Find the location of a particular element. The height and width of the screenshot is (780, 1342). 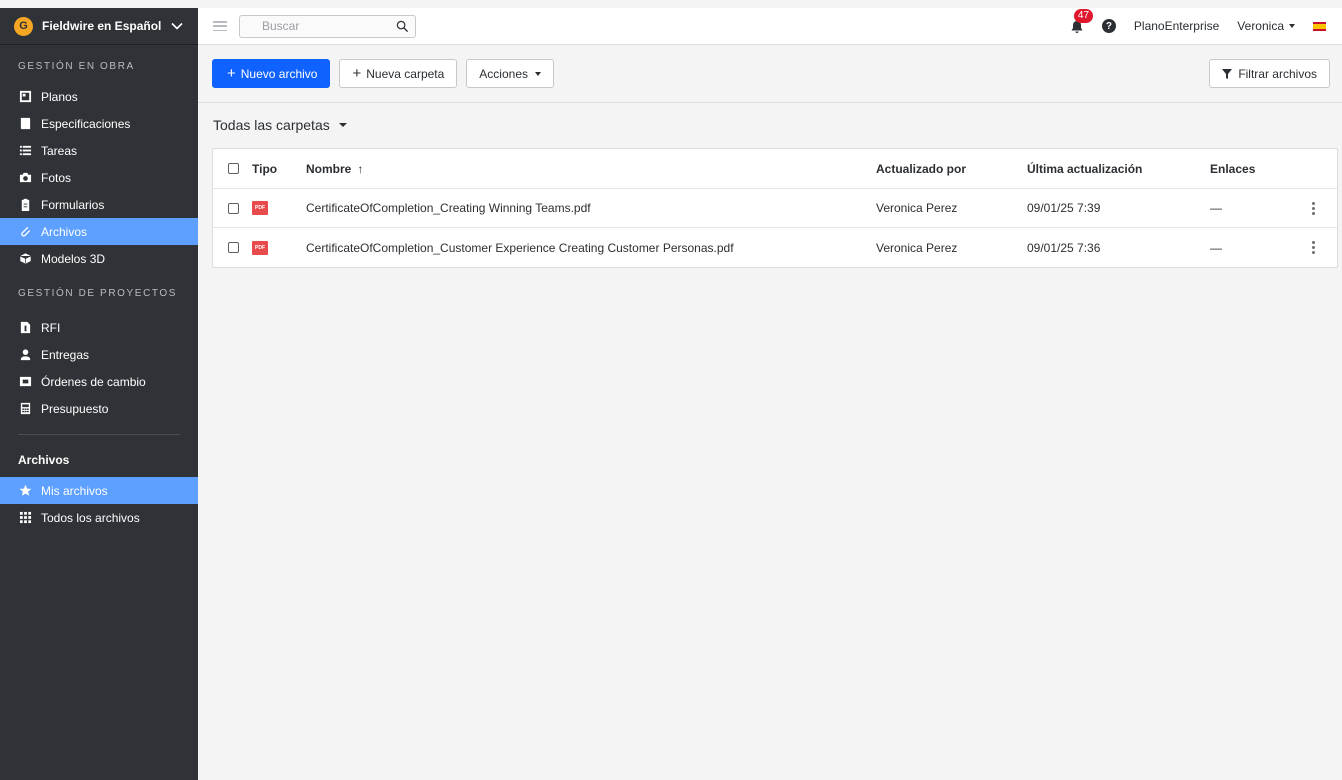

actions-dropdown: Acciones is located at coordinates (510, 73).